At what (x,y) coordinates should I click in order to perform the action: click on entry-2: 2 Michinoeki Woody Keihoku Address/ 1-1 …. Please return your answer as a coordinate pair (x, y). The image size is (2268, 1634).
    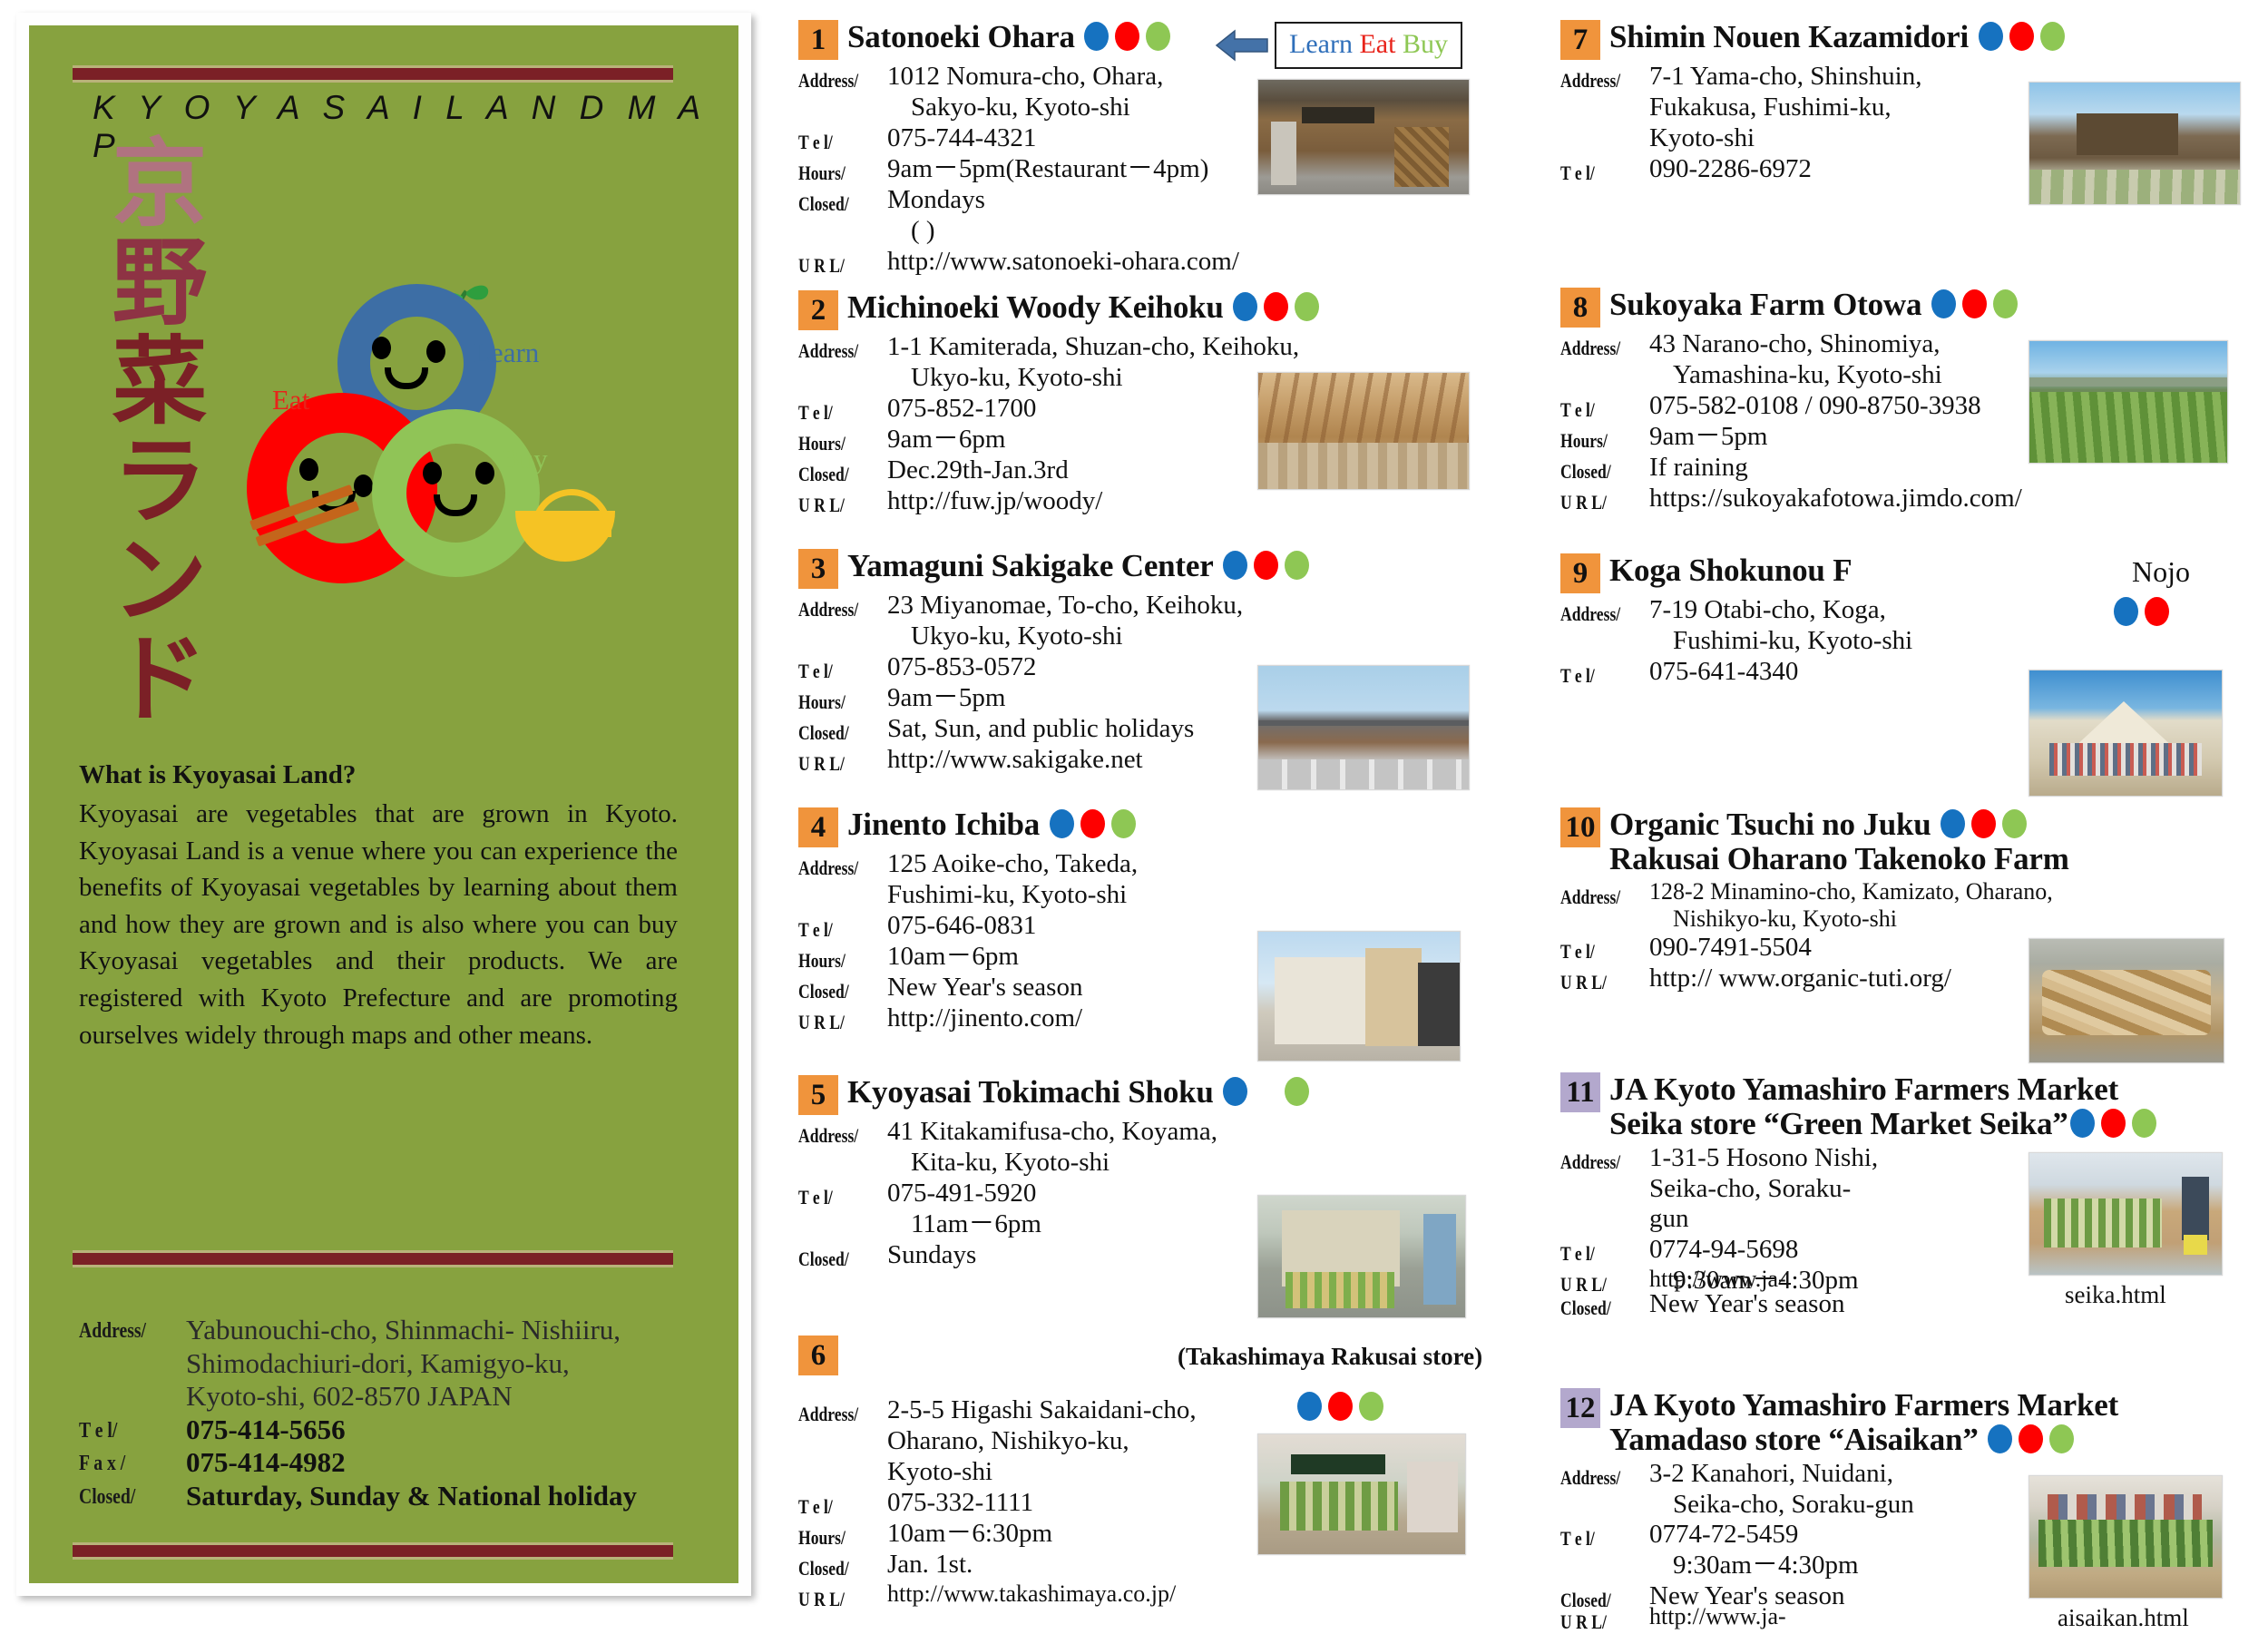
    Looking at the image, I should click on (1157, 403).